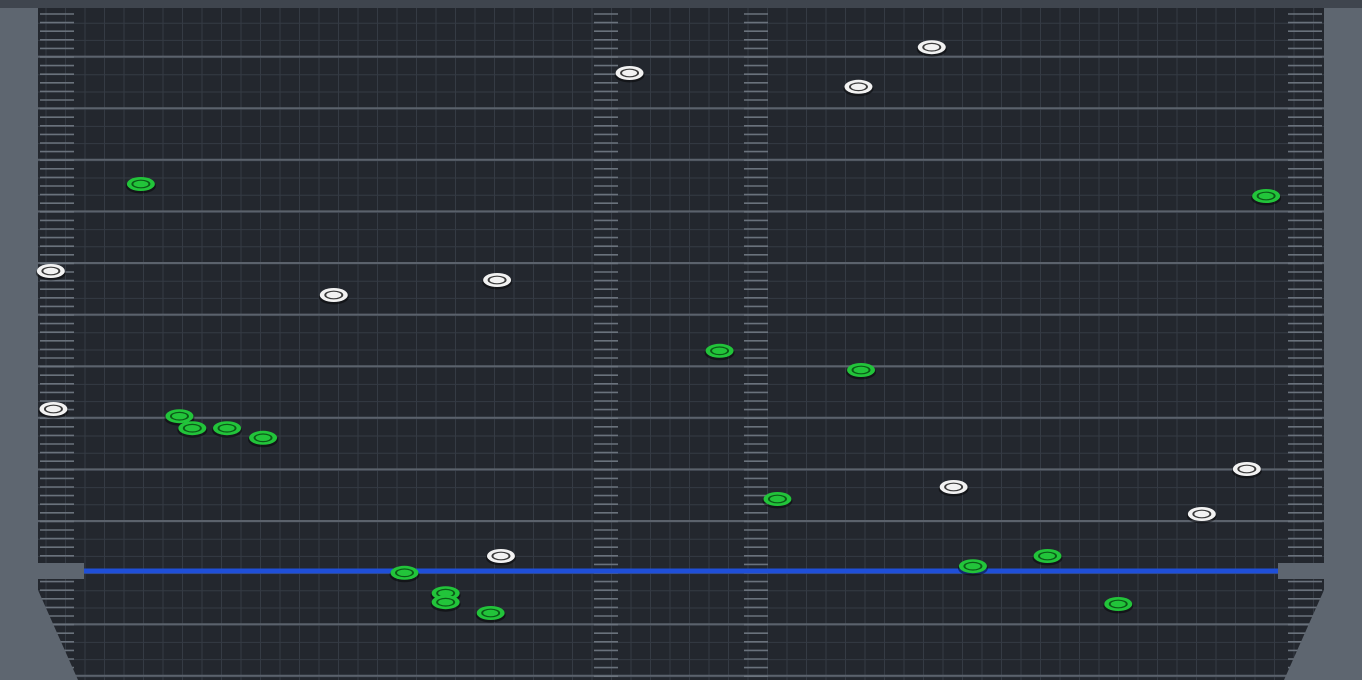  Describe the element at coordinates (1310, 571) in the screenshot. I see `judgment-cap-right` at that location.